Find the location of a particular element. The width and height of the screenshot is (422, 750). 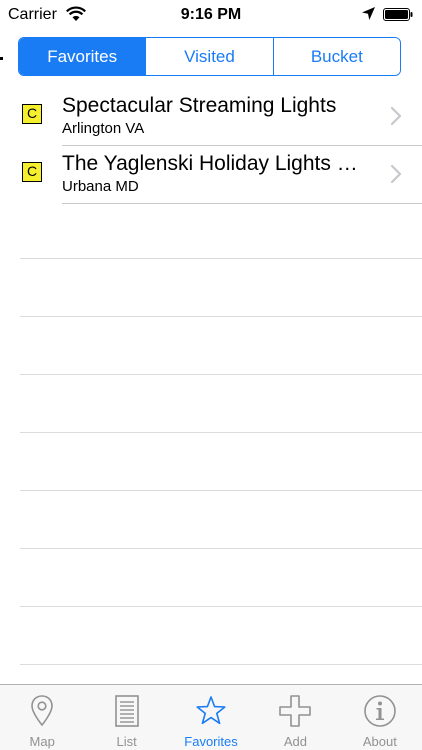

tab-favorites: Favorites is located at coordinates (211, 717).